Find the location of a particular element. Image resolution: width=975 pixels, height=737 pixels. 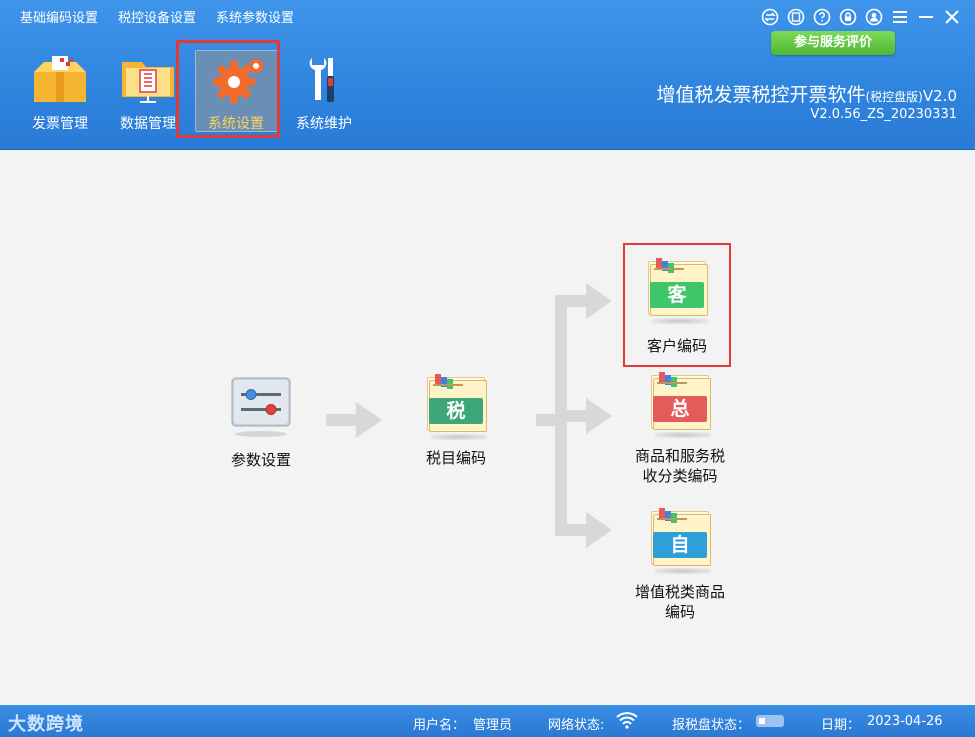

band-char: 总 is located at coordinates (680, 409).